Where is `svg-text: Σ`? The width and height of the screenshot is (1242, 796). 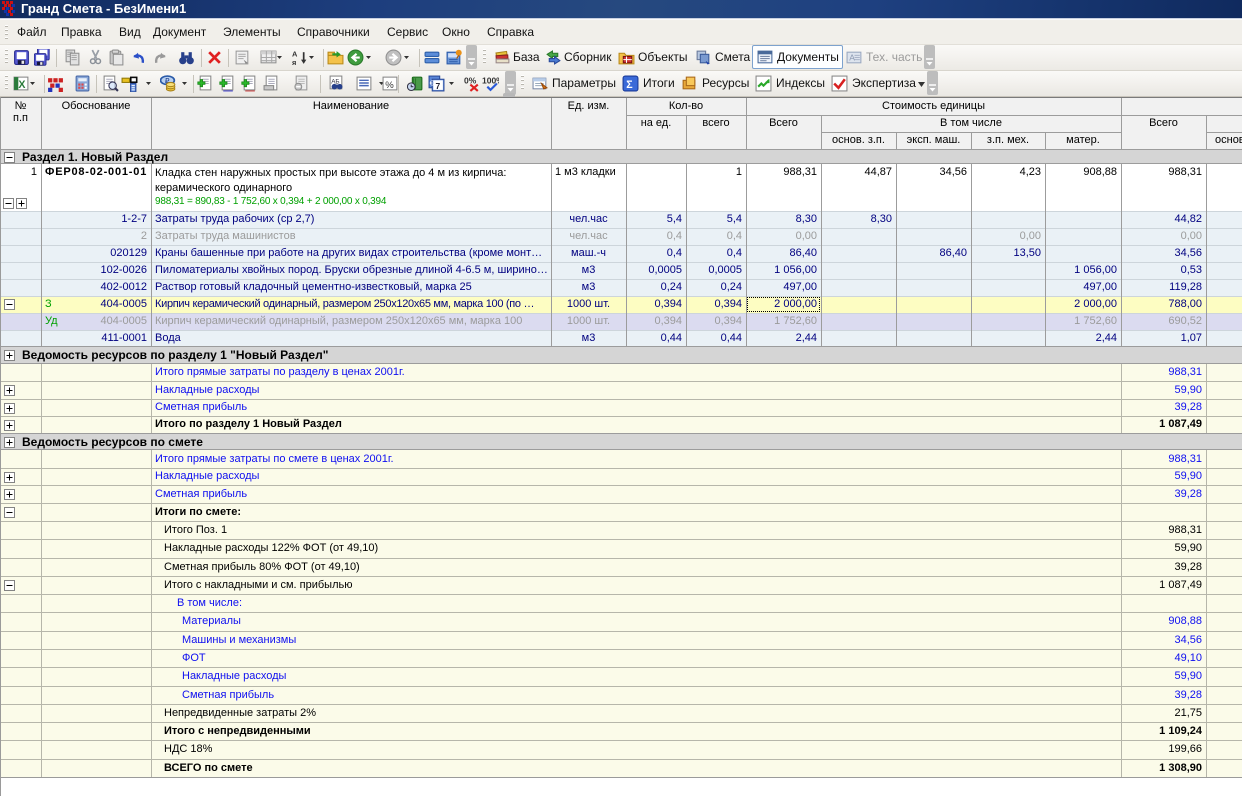 svg-text: Σ is located at coordinates (629, 85).